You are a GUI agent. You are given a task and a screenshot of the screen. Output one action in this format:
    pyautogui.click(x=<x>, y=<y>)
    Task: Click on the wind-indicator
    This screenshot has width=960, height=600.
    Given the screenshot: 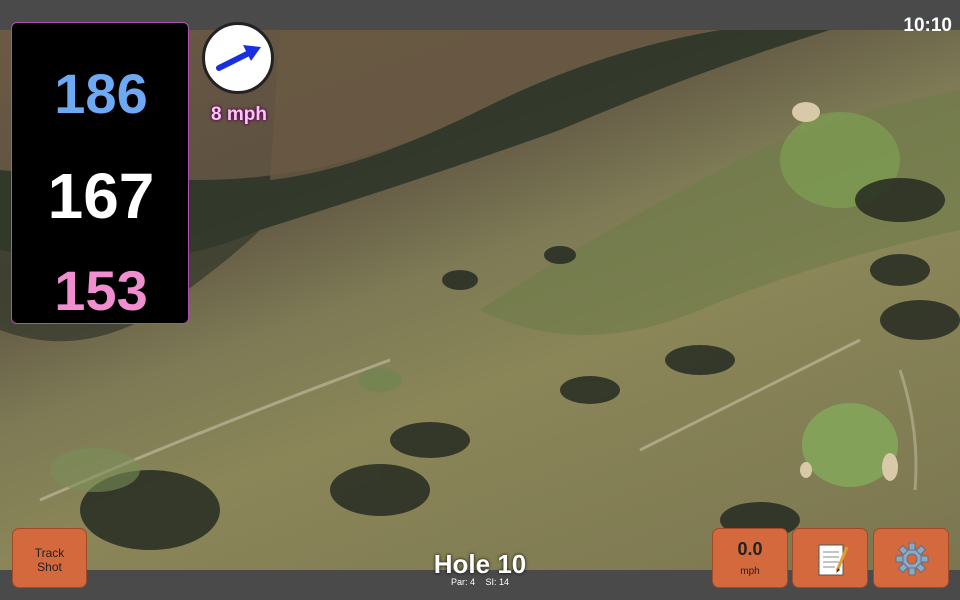 What is the action you would take?
    pyautogui.click(x=238, y=58)
    